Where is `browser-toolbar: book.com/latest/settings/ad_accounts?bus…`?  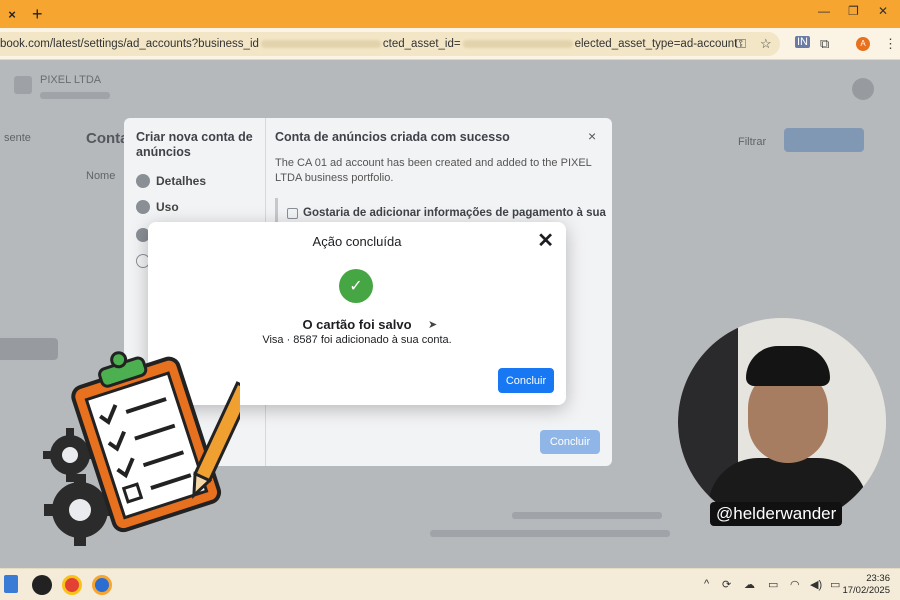
browser-toolbar: book.com/latest/settings/ad_accounts?bus… is located at coordinates (450, 44).